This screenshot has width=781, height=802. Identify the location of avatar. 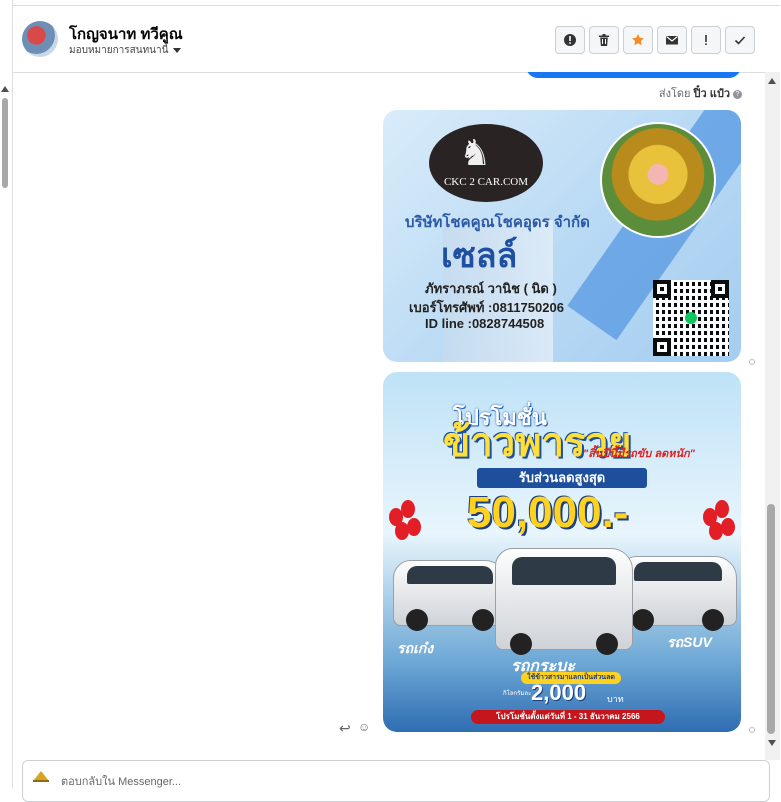
(40, 39).